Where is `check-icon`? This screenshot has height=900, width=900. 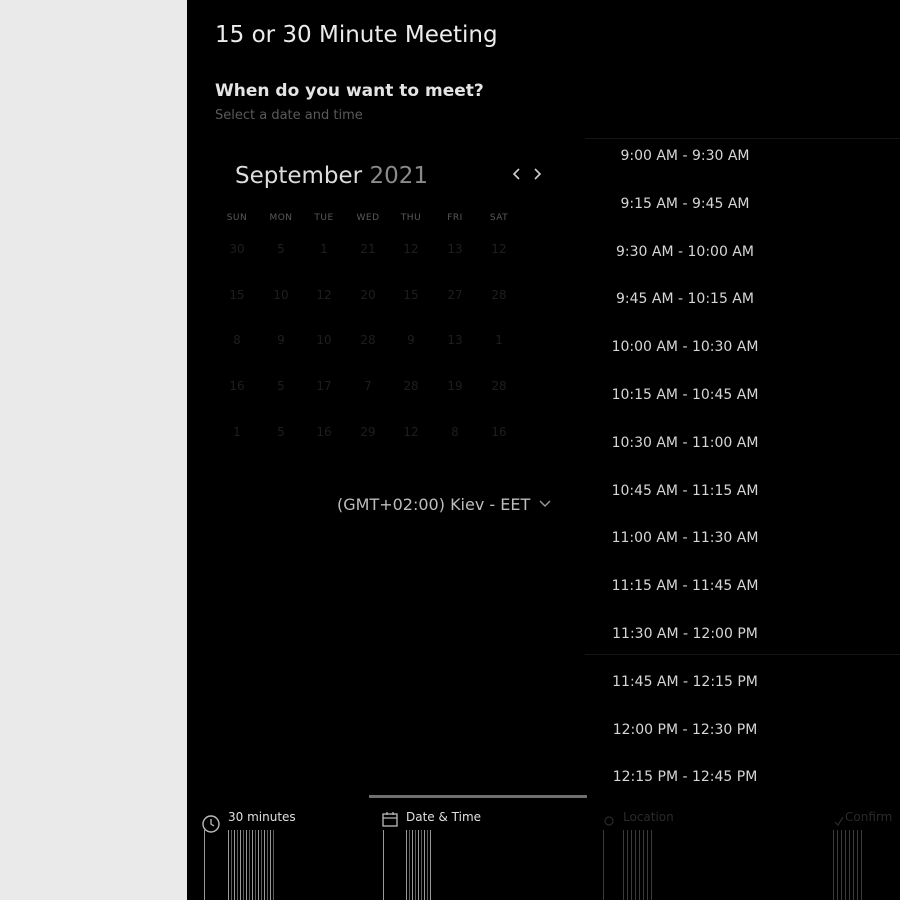 check-icon is located at coordinates (839, 821).